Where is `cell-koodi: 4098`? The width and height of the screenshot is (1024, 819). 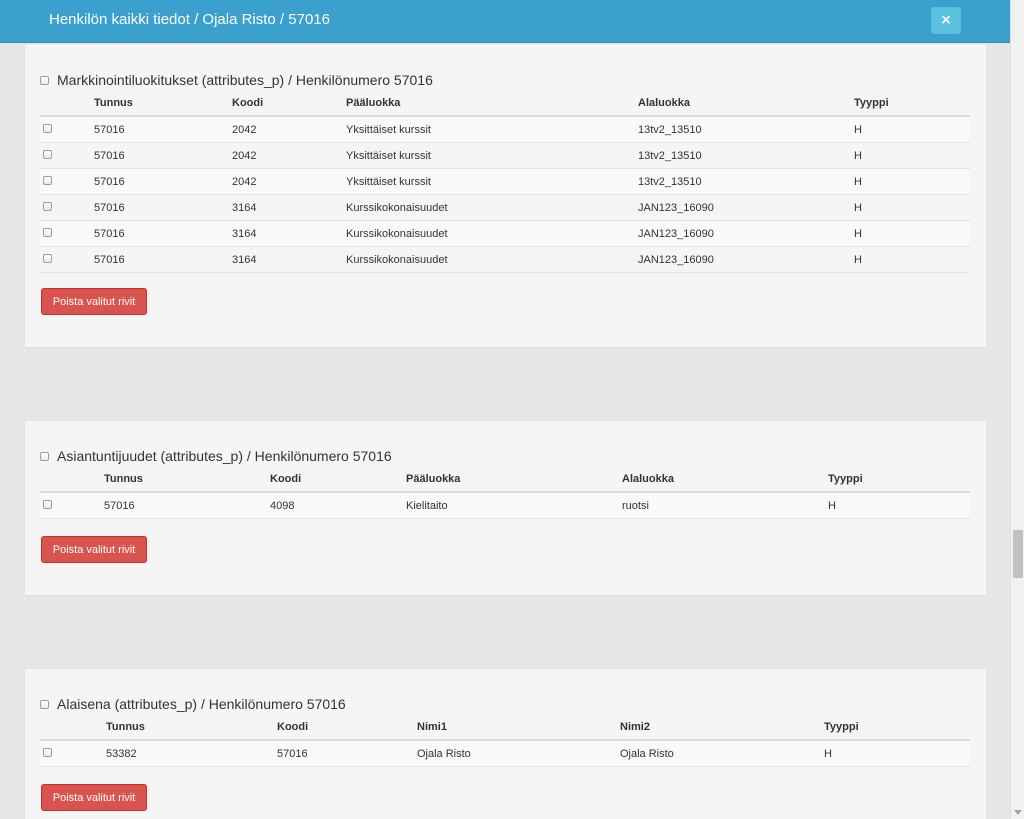
cell-koodi: 4098 is located at coordinates (338, 505).